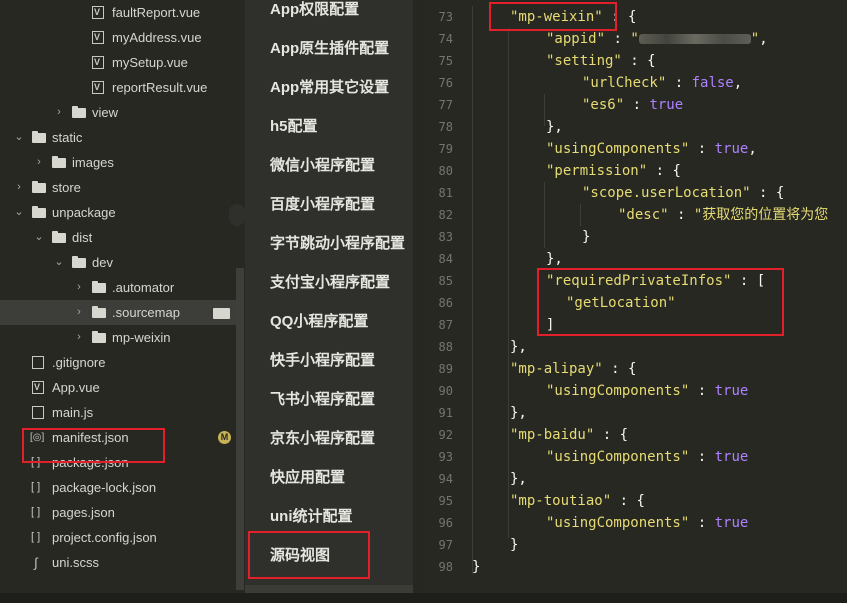 The width and height of the screenshot is (847, 603). I want to click on code-line: "es6" : true, so click(632, 105).